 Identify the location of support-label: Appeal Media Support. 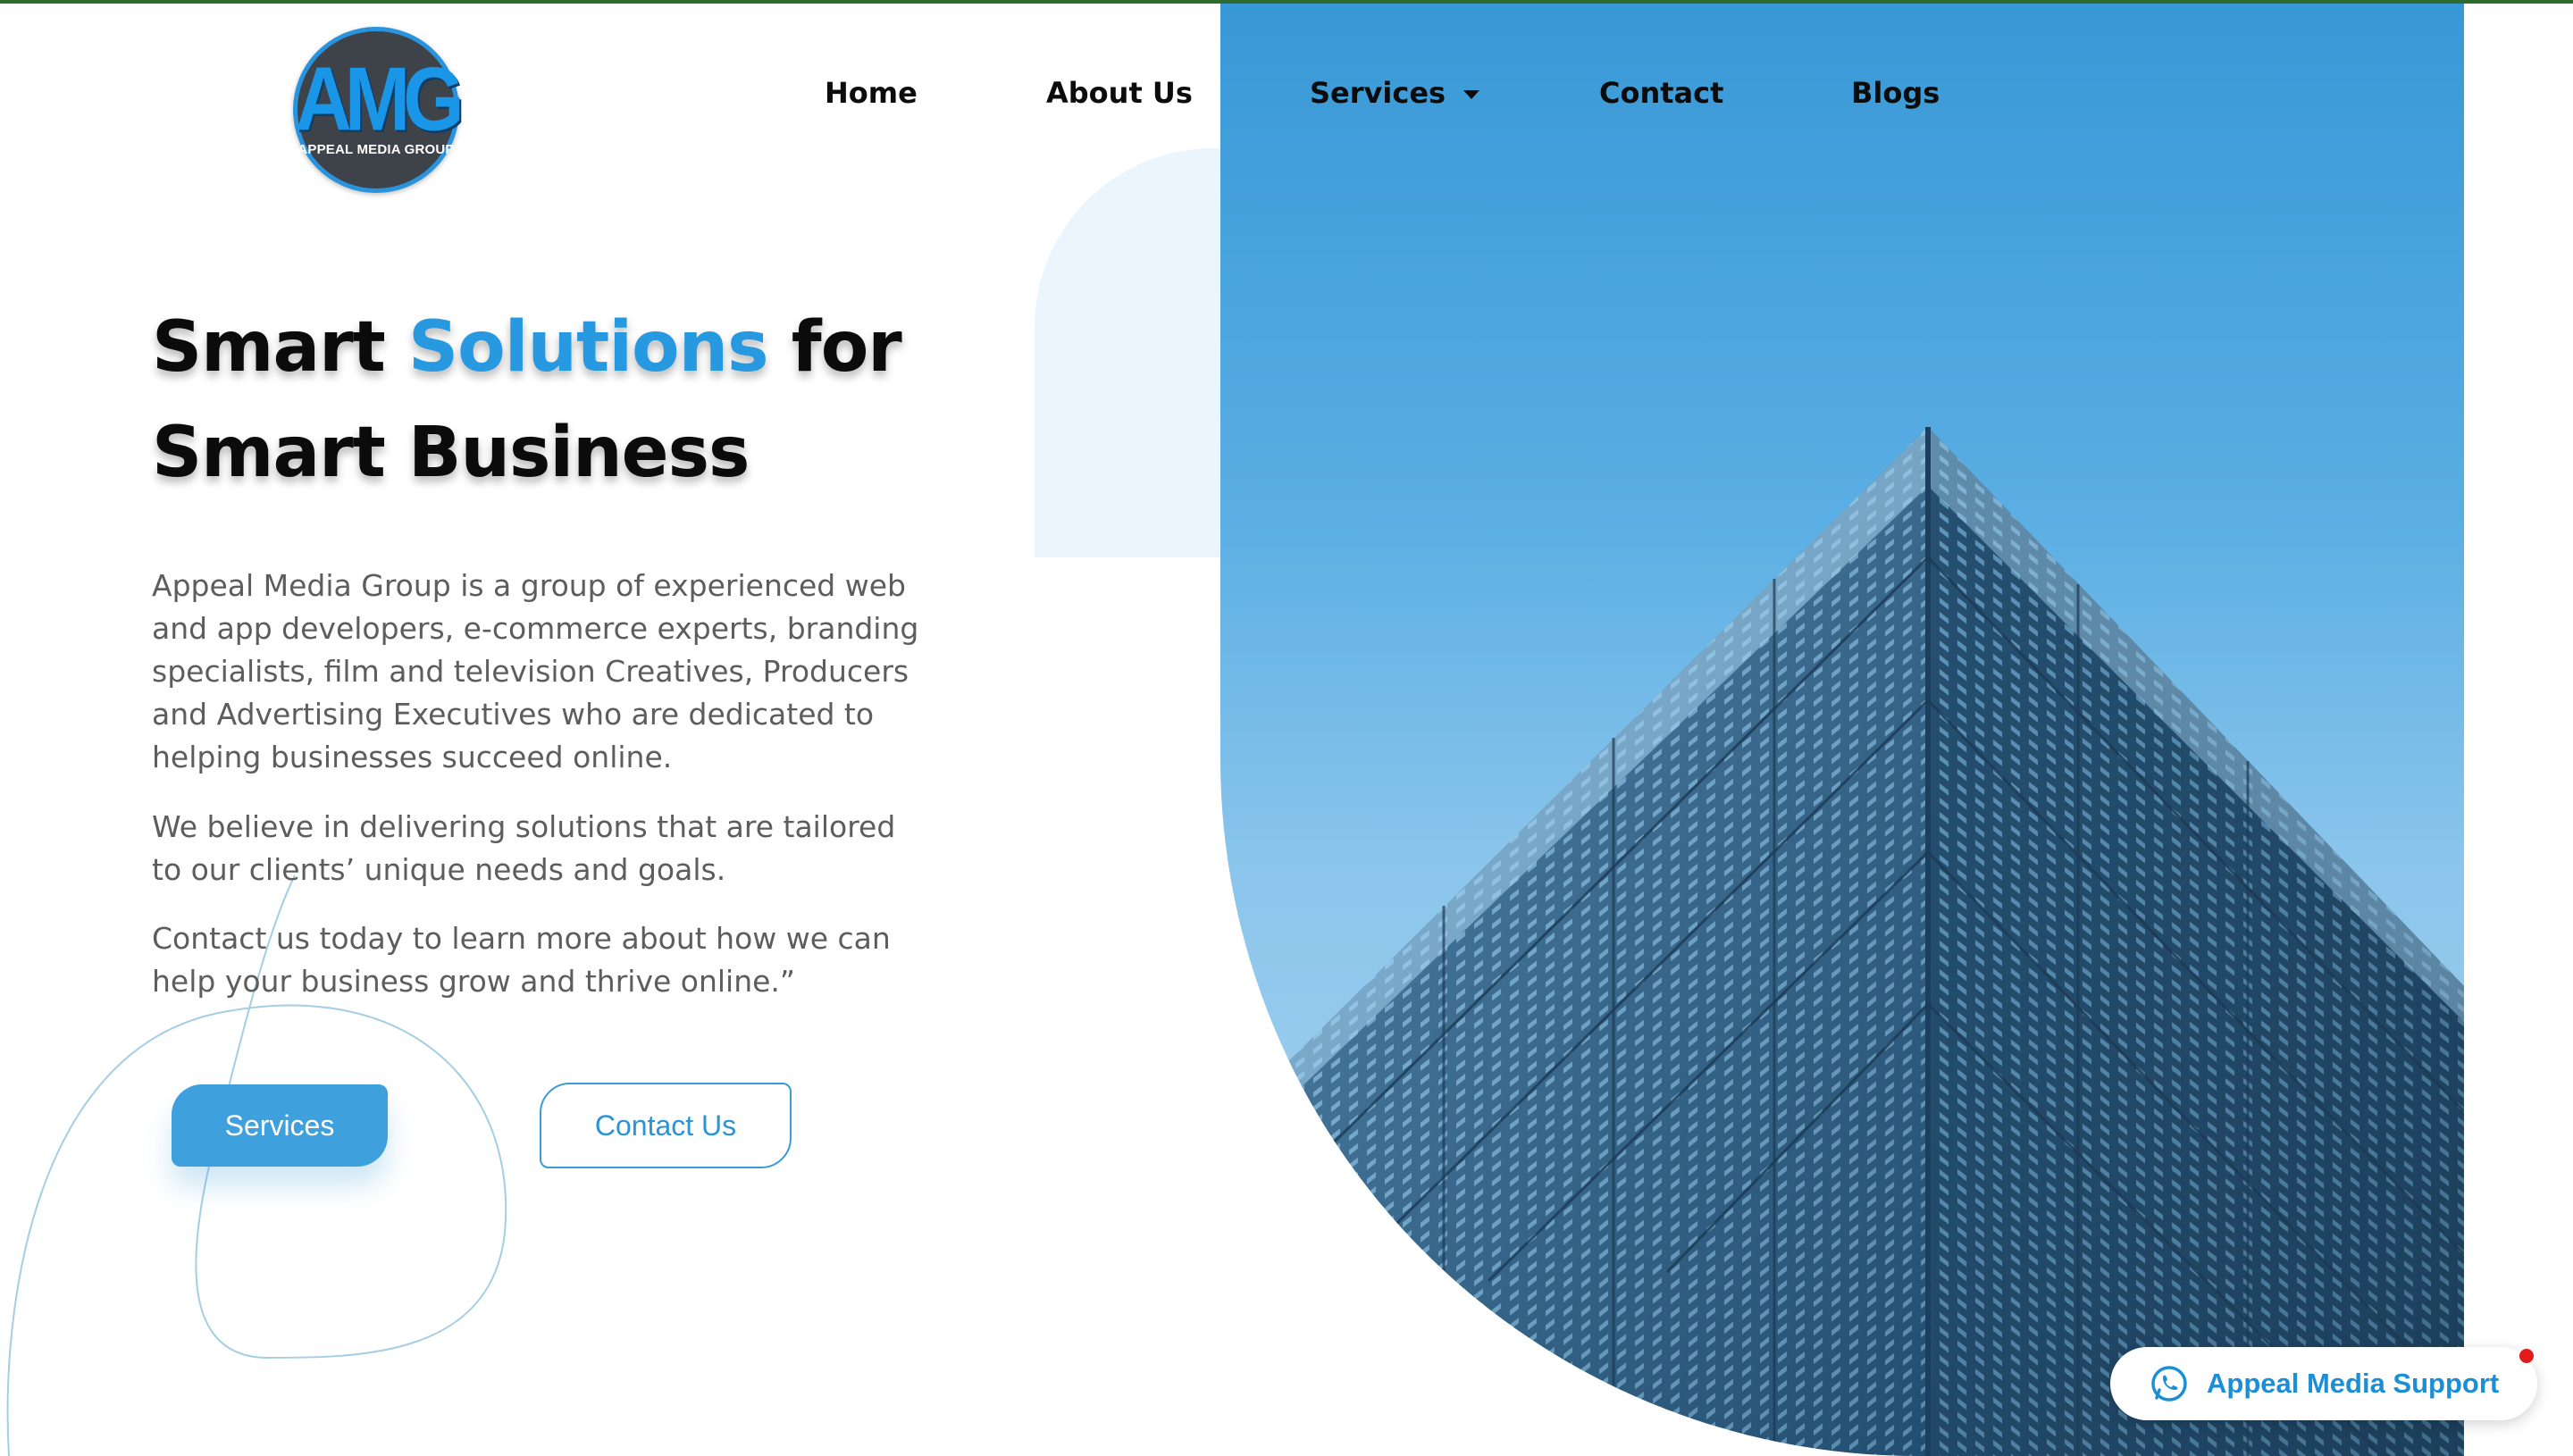
(2353, 1383).